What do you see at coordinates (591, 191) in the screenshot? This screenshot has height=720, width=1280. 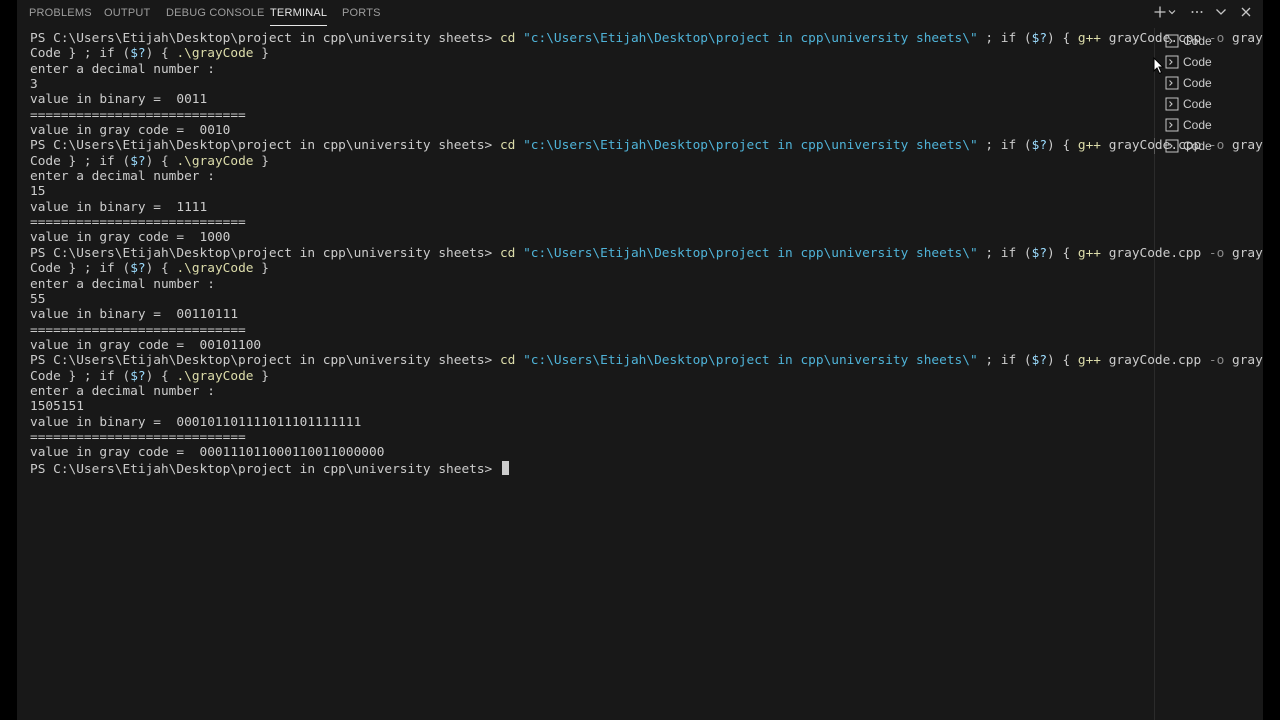 I see `terminal-line: 15` at bounding box center [591, 191].